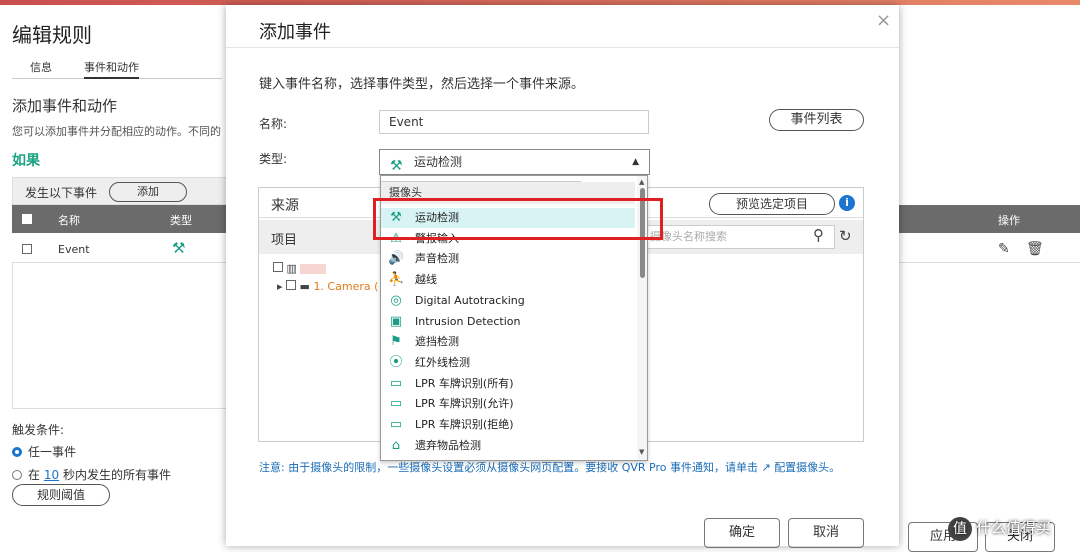 Image resolution: width=1080 pixels, height=552 pixels. What do you see at coordinates (422, 84) in the screenshot?
I see `dialog-intro: 键入事件名称，选择事件类型，然后选择一个事件来源。` at bounding box center [422, 84].